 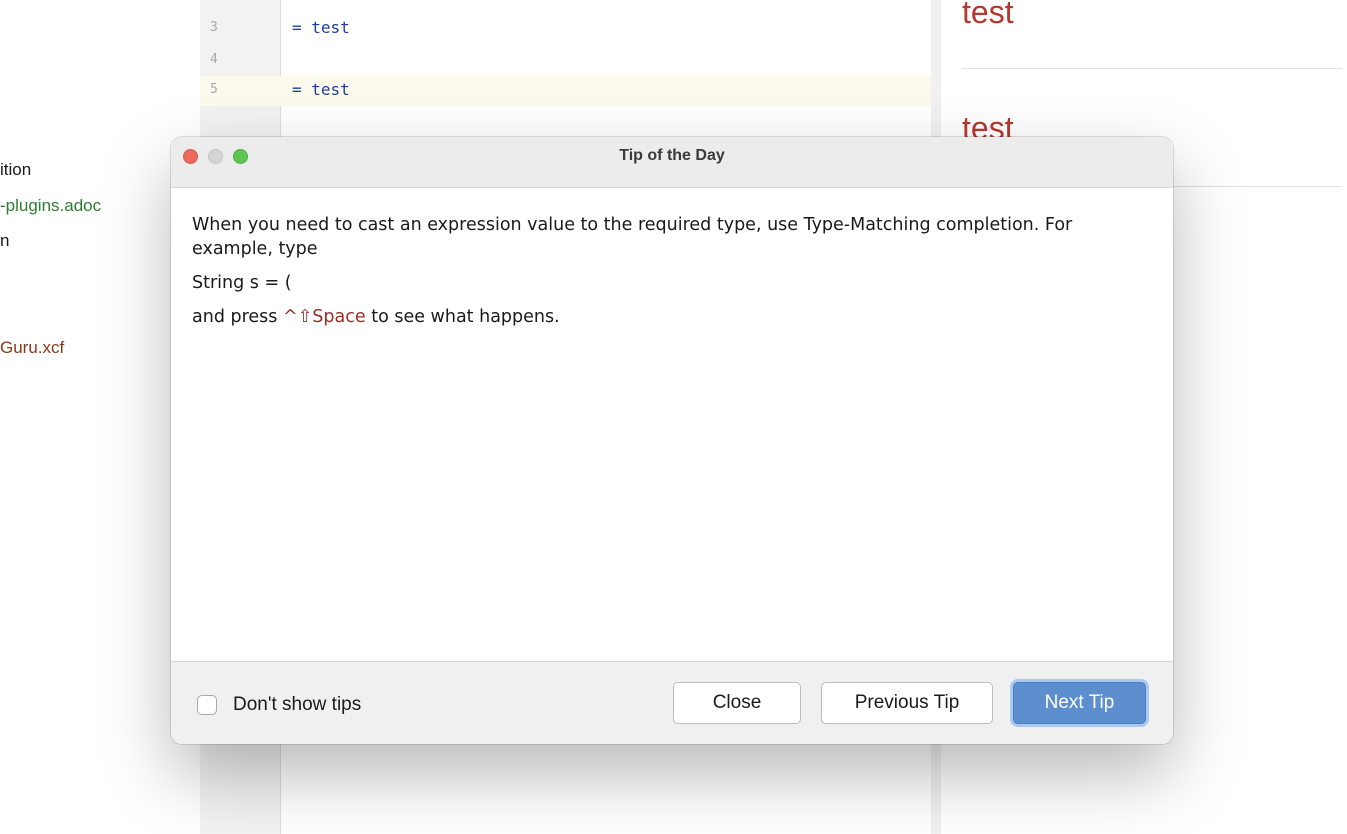 What do you see at coordinates (15, 170) in the screenshot?
I see `tree-item: ition` at bounding box center [15, 170].